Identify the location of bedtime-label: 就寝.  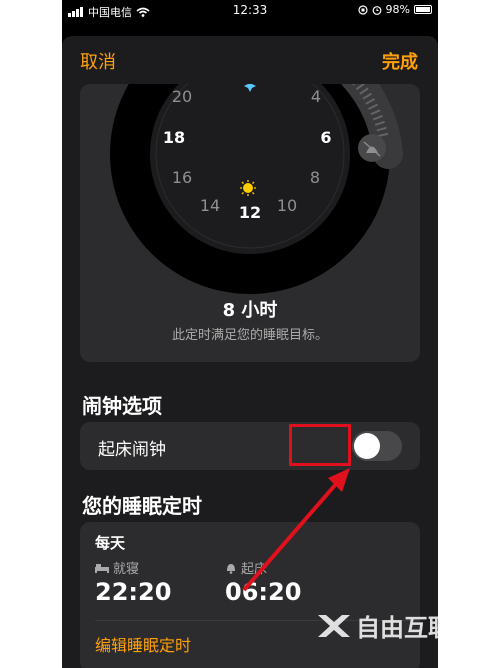
(126, 569).